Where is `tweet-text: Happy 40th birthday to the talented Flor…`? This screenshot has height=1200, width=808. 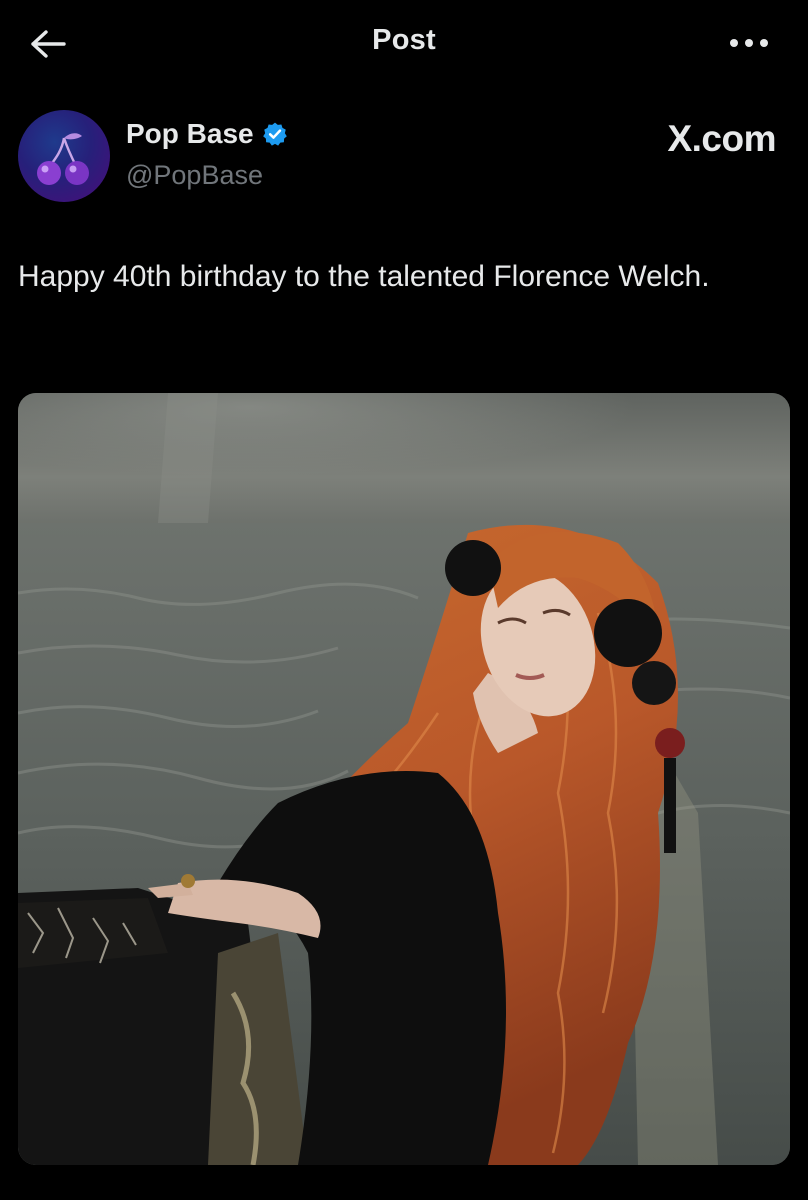 tweet-text: Happy 40th birthday to the talented Flor… is located at coordinates (364, 276).